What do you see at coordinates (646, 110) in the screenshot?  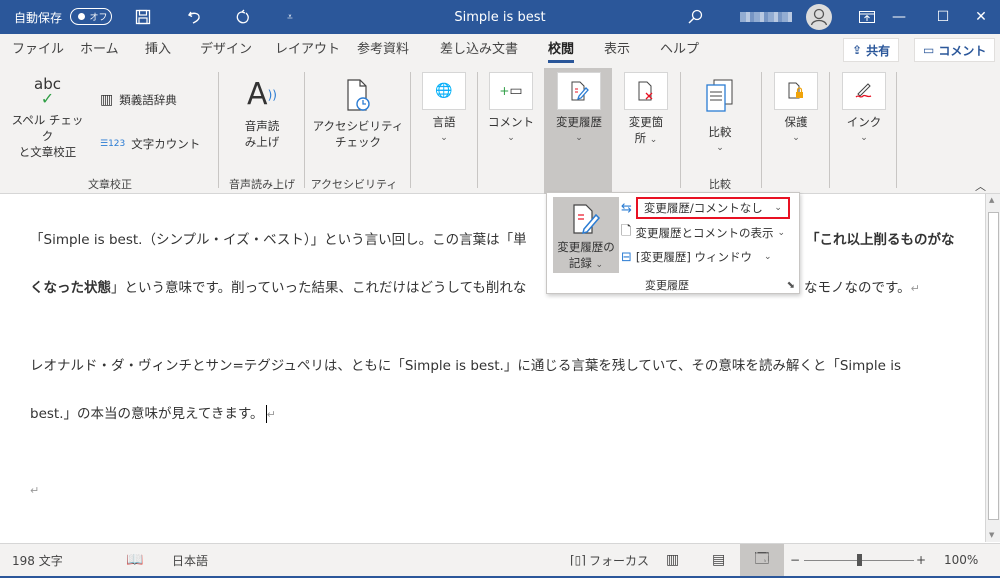 I see `changes-button: 変更箇 所 ⌄` at bounding box center [646, 110].